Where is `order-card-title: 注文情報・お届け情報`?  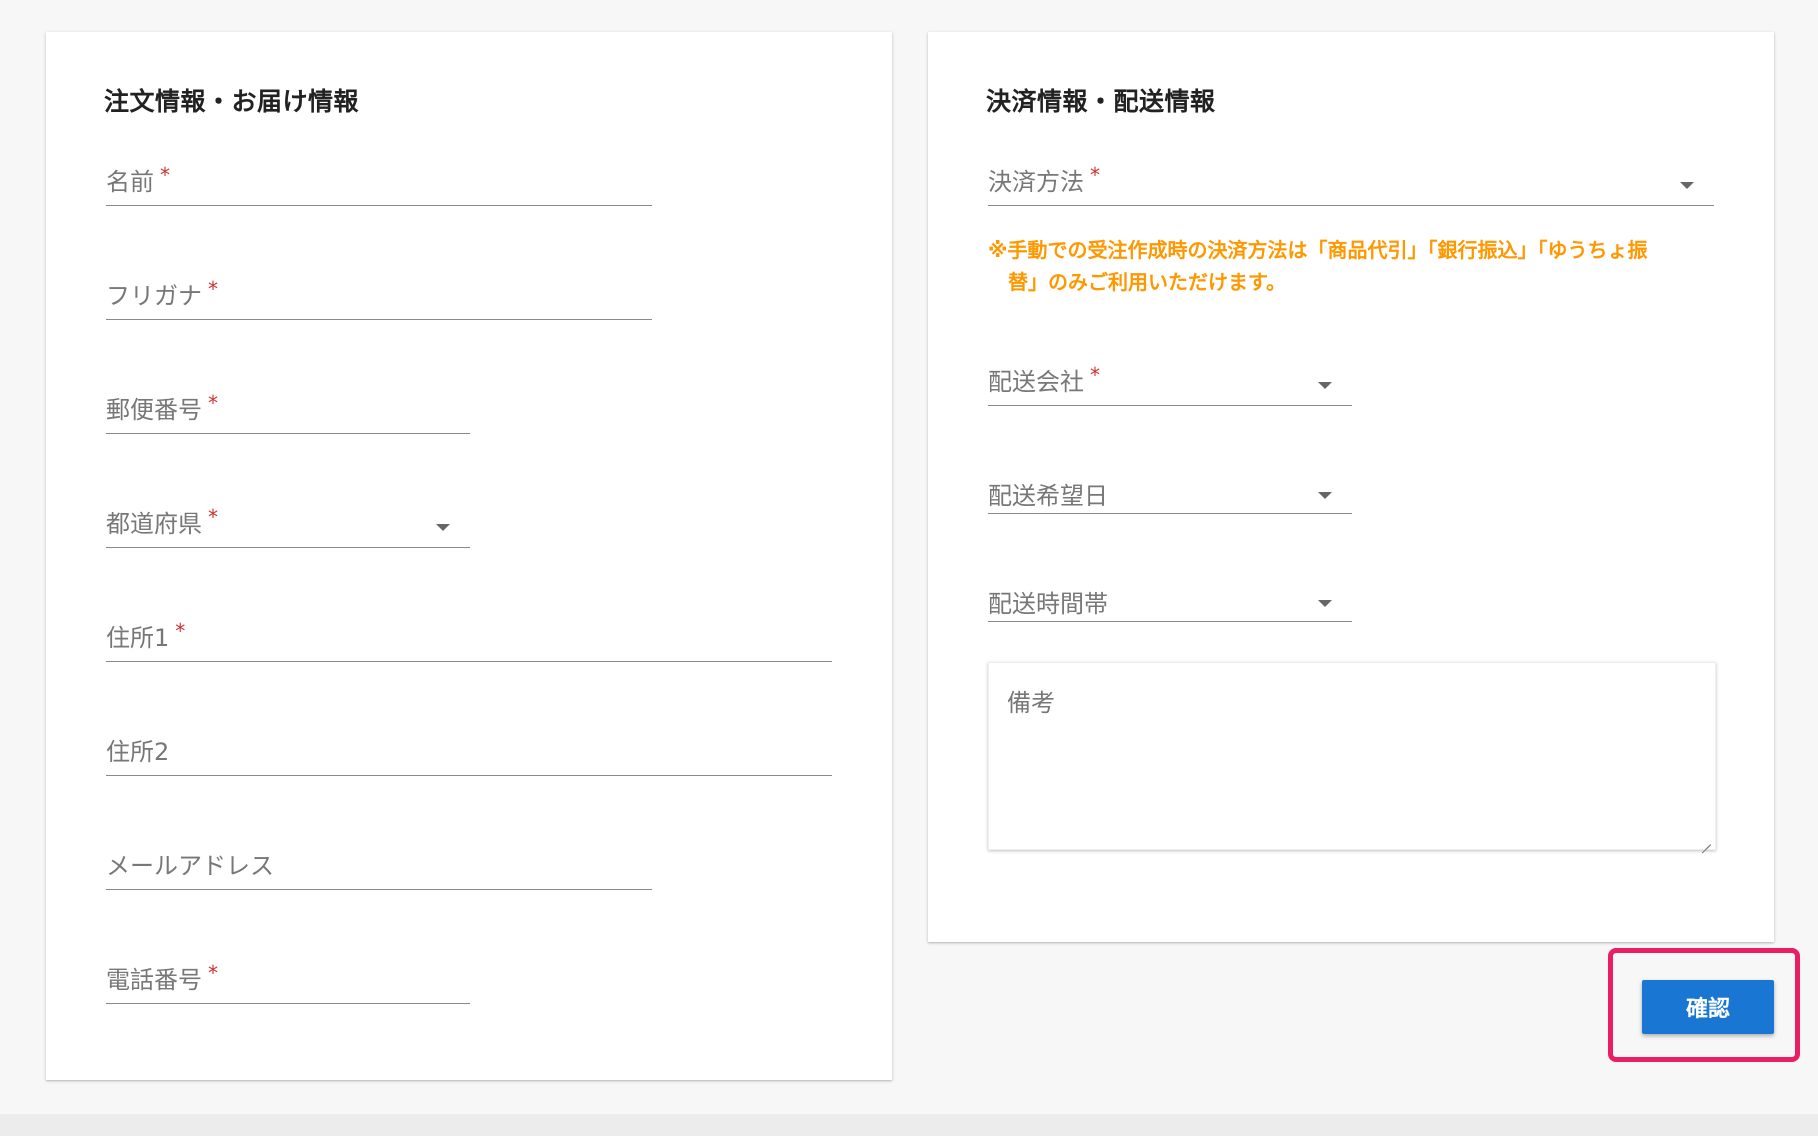
order-card-title: 注文情報・お届け情報 is located at coordinates (232, 101).